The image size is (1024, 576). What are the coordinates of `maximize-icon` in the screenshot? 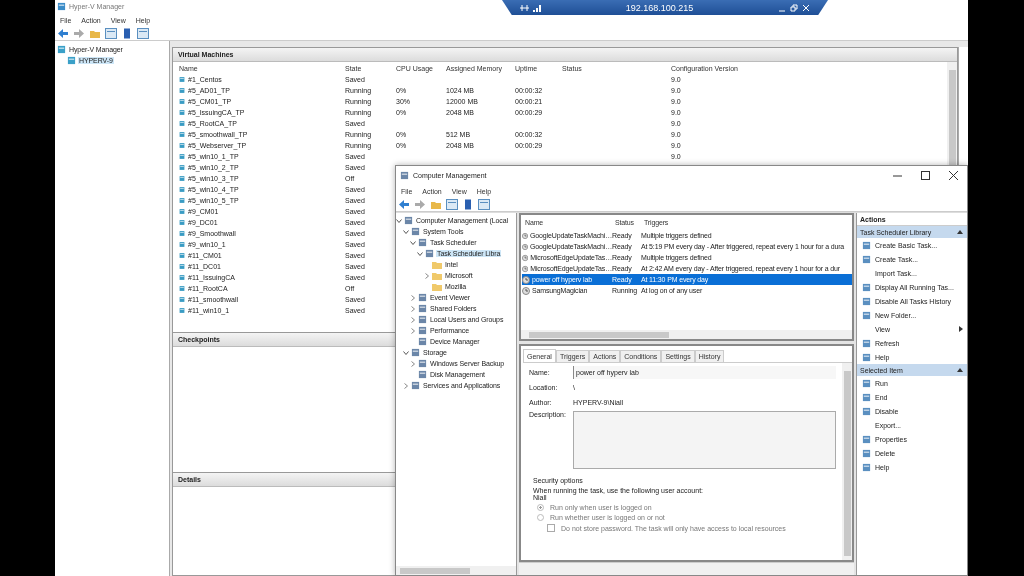 It's located at (925, 175).